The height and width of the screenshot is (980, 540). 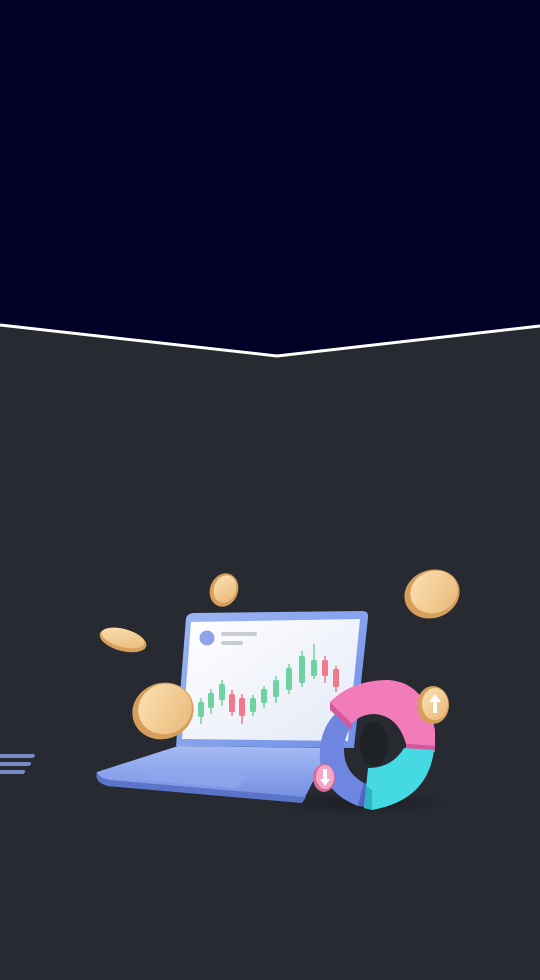 I want to click on arrow-down-icon, so click(x=324, y=778).